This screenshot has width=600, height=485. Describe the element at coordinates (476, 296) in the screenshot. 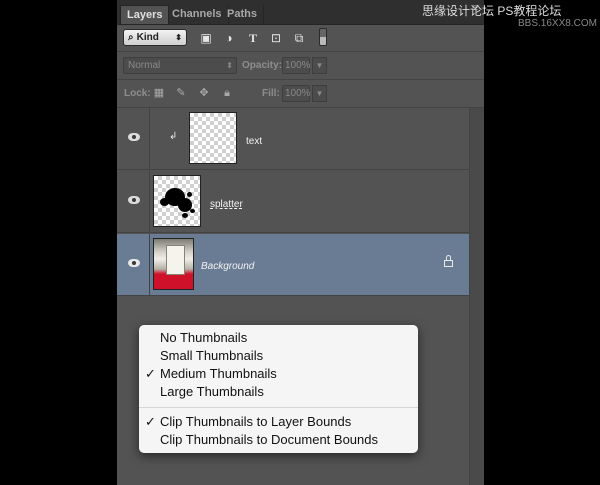

I see `scrollbar` at that location.